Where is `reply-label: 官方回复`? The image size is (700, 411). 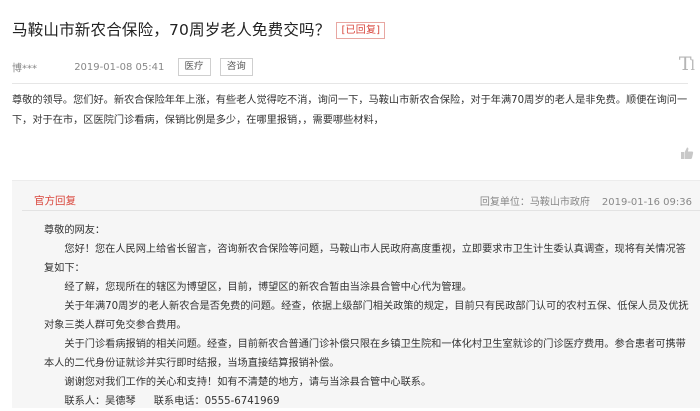 reply-label: 官方回复 is located at coordinates (55, 201).